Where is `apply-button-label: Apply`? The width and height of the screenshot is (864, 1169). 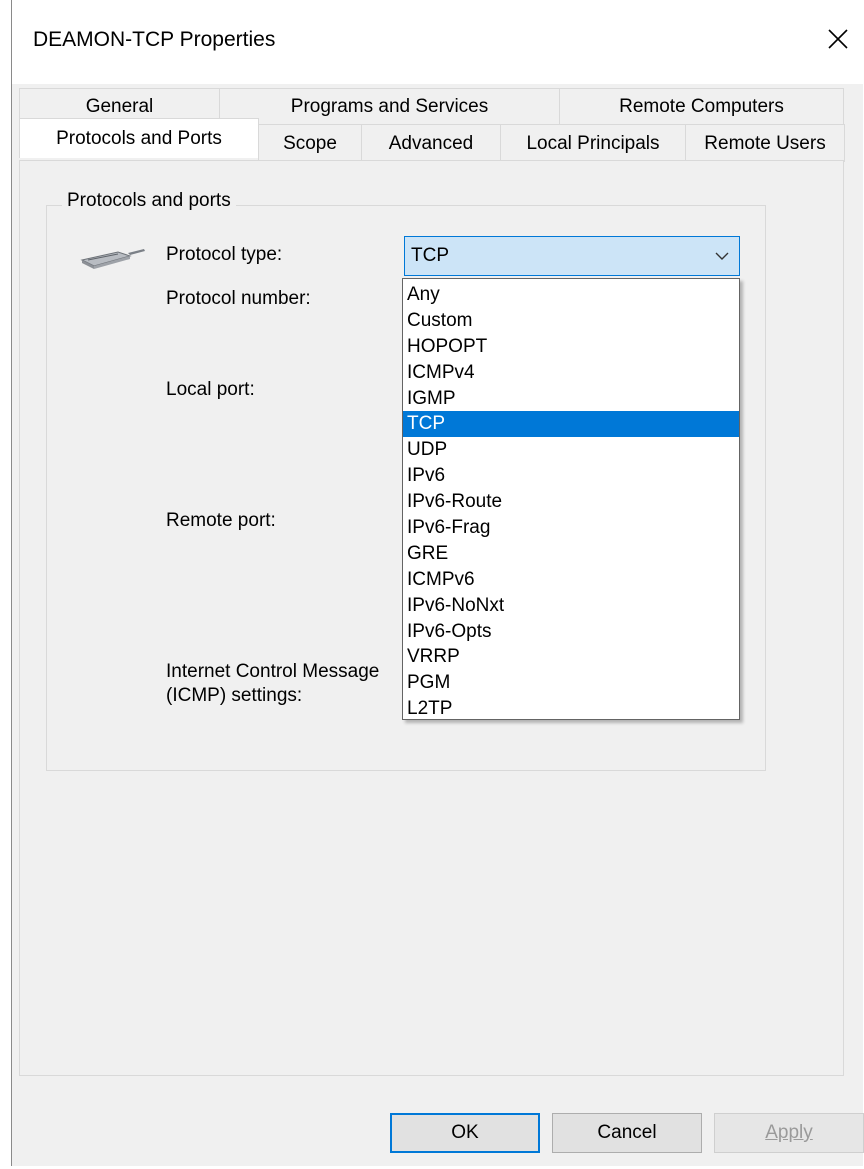
apply-button-label: Apply is located at coordinates (789, 1132).